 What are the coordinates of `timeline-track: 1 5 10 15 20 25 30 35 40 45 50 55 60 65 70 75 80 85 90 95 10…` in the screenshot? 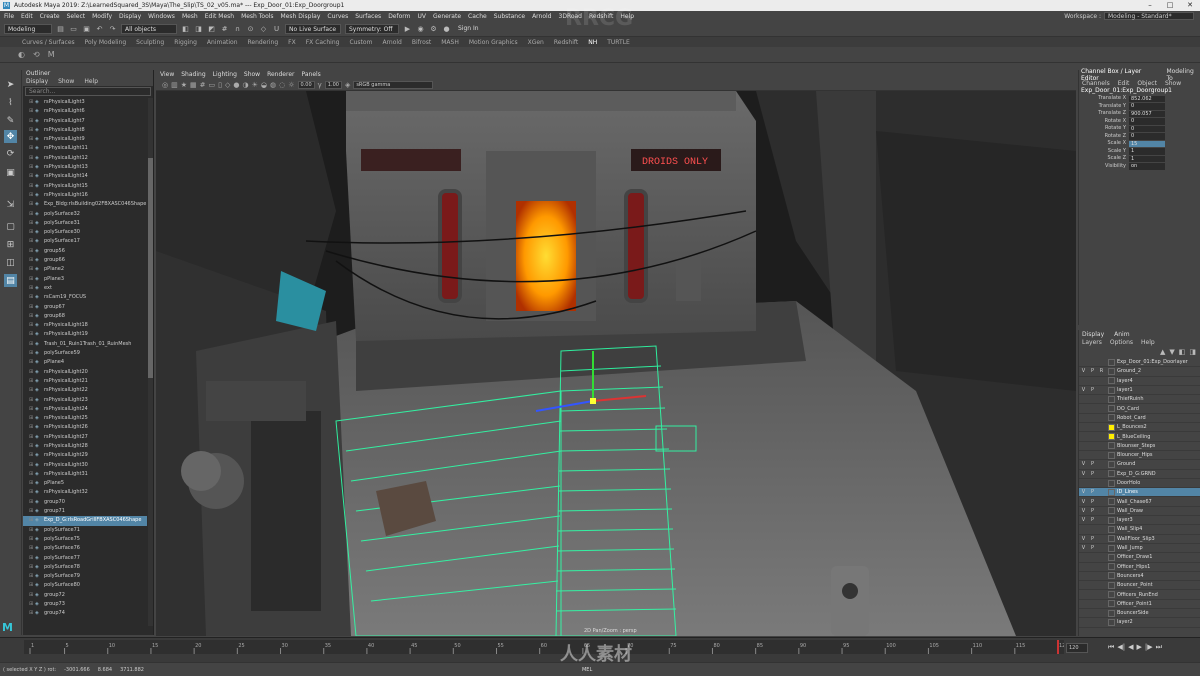 It's located at (546, 647).